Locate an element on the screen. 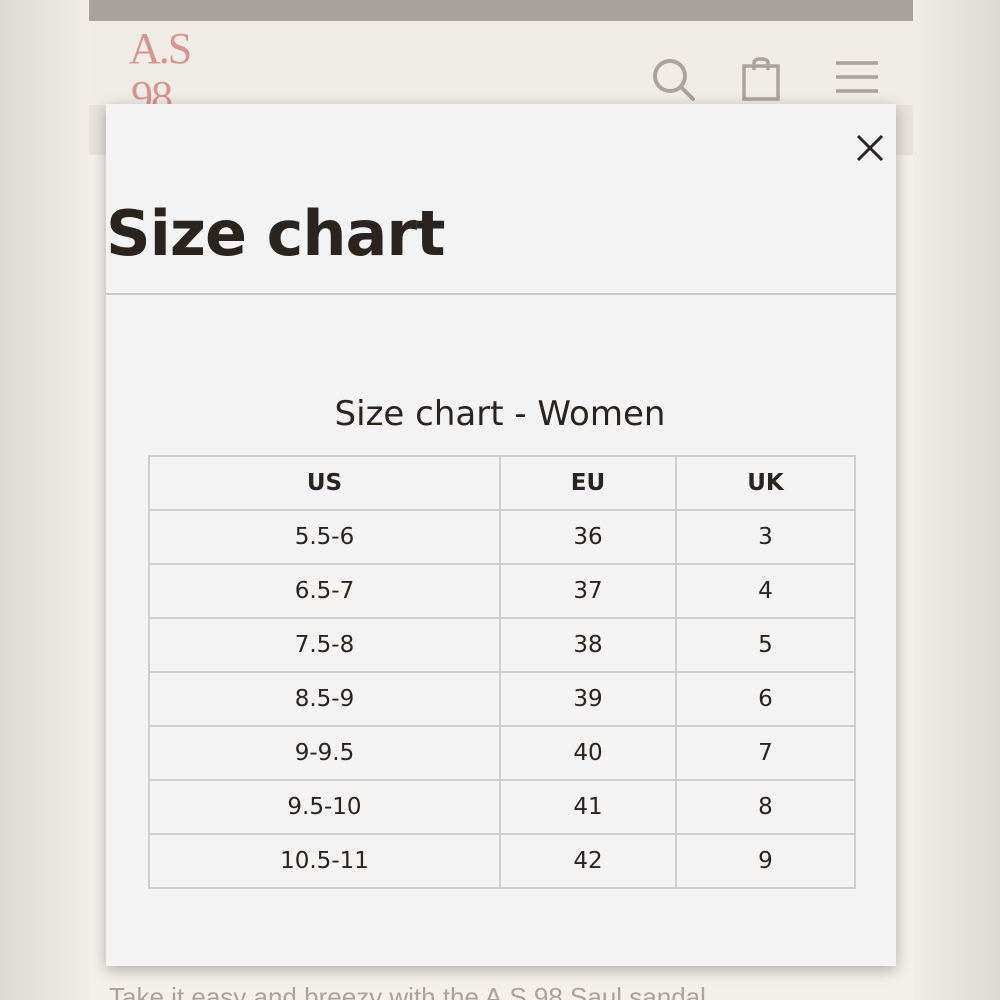  cell-uk: 7 is located at coordinates (765, 753).